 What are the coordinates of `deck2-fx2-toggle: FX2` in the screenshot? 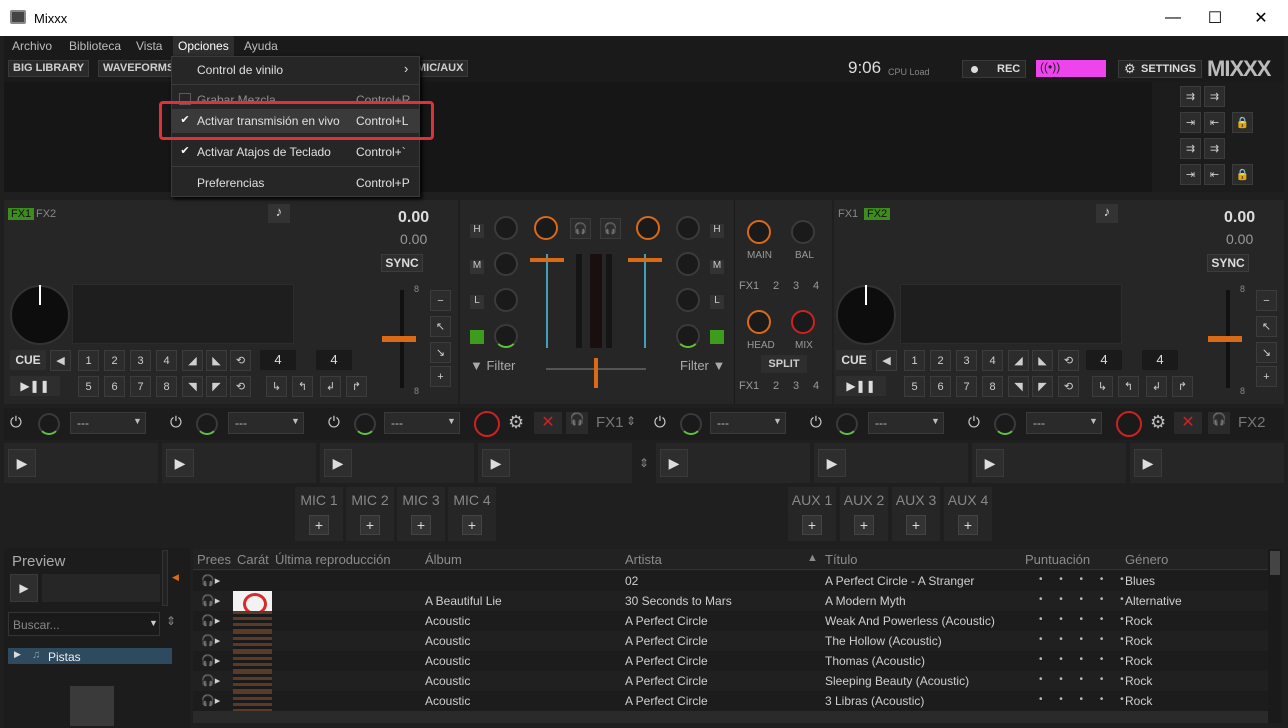 It's located at (877, 214).